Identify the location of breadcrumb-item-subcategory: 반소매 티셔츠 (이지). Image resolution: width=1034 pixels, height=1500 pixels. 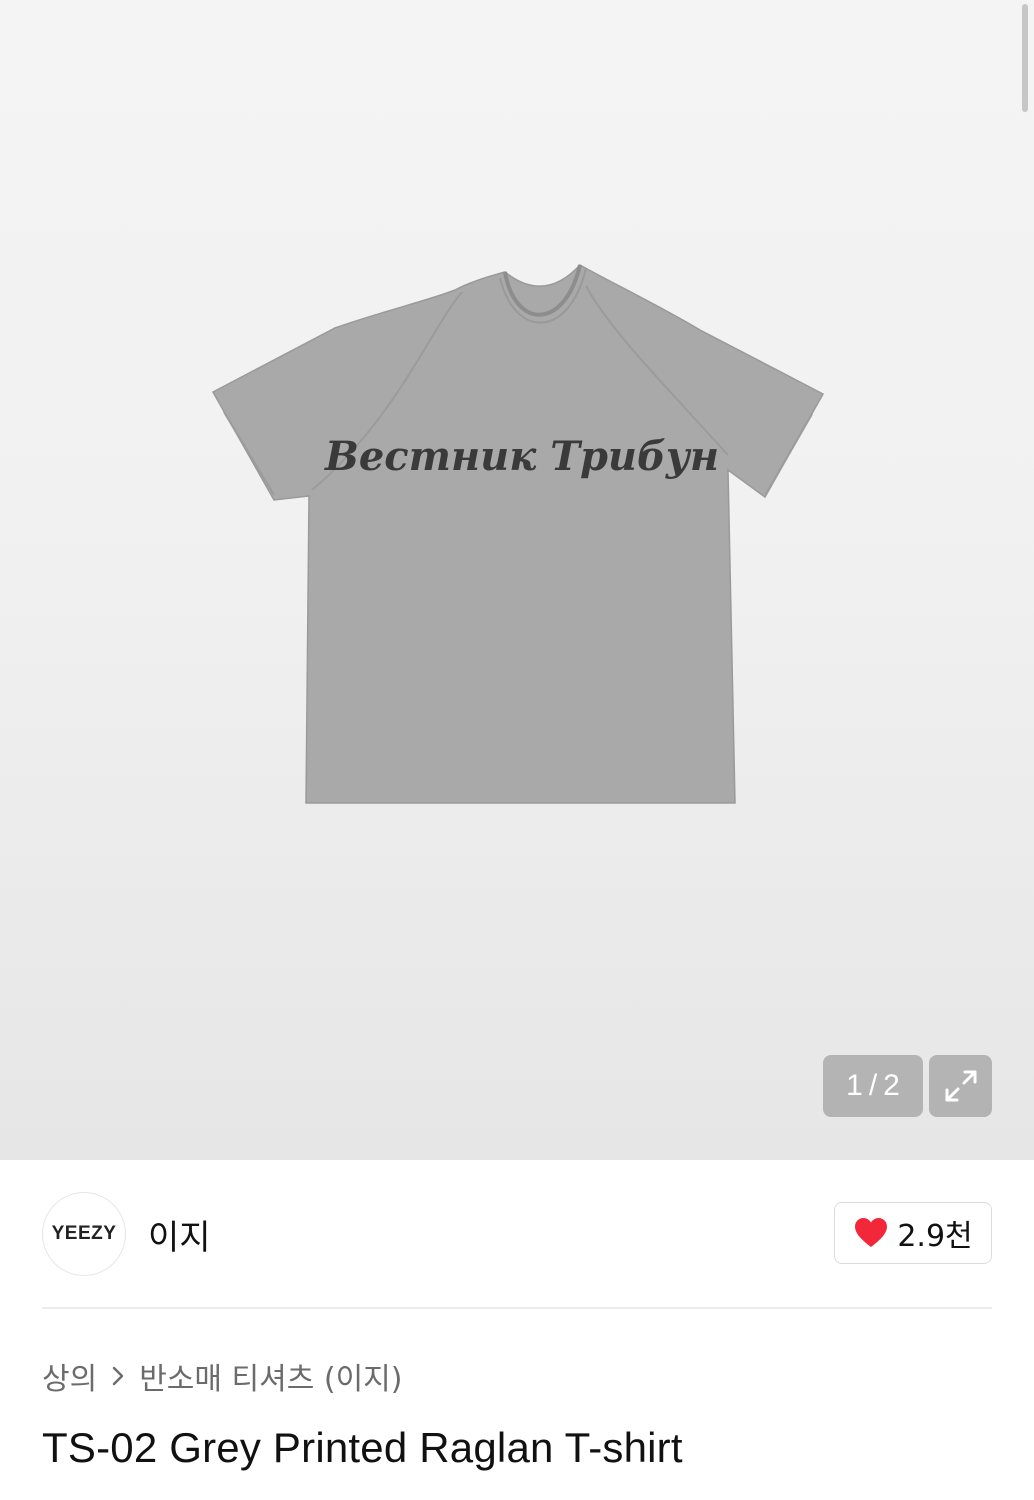
(270, 1376).